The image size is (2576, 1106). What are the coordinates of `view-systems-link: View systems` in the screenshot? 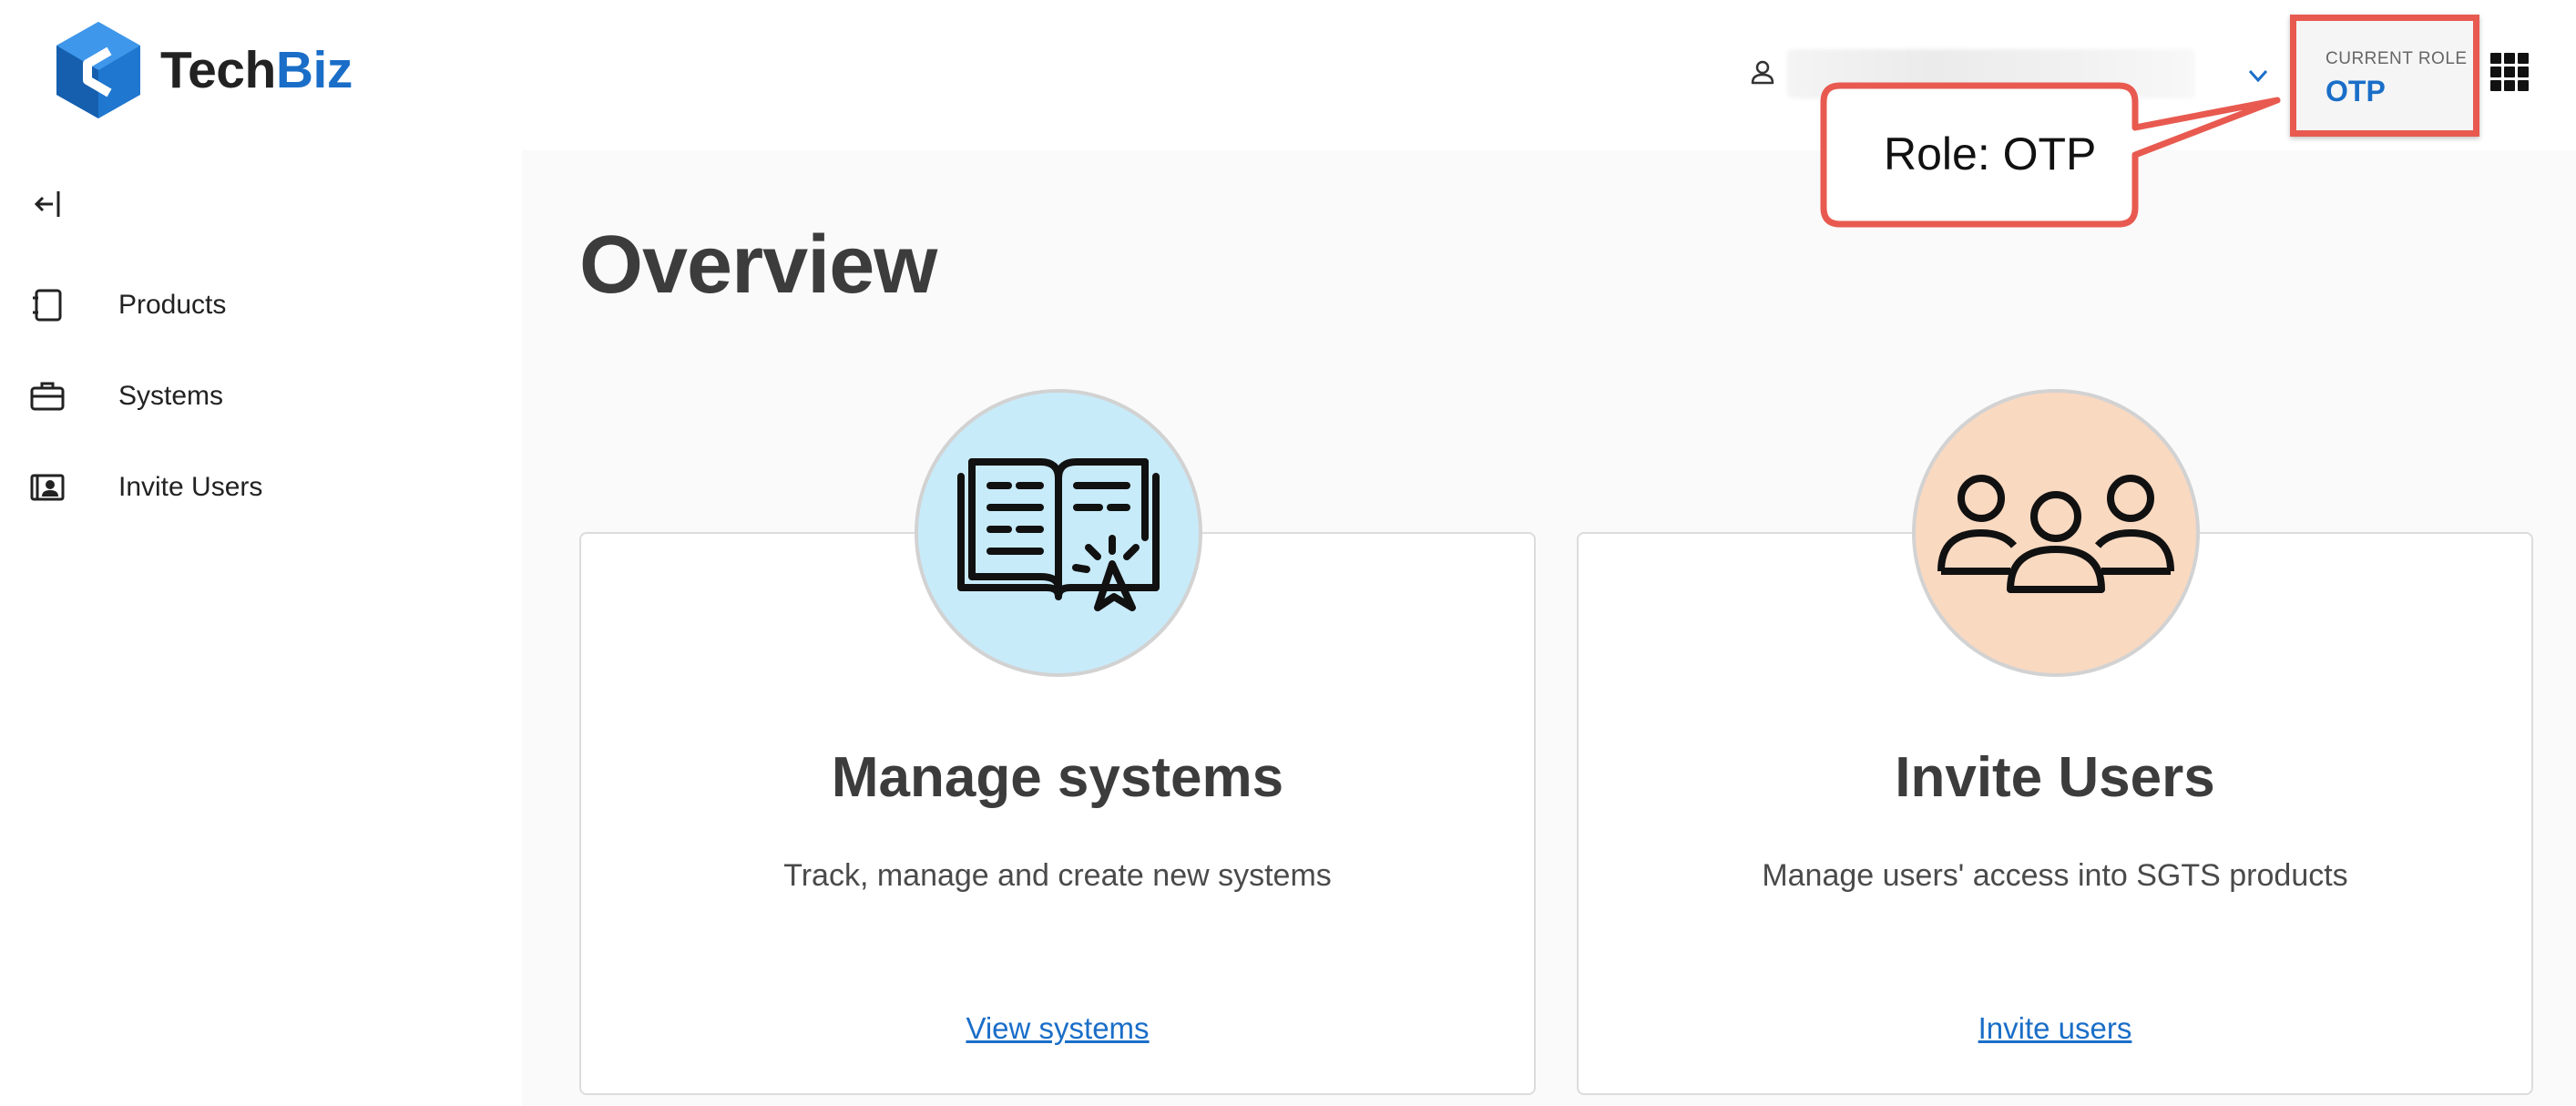 It's located at (1057, 1028).